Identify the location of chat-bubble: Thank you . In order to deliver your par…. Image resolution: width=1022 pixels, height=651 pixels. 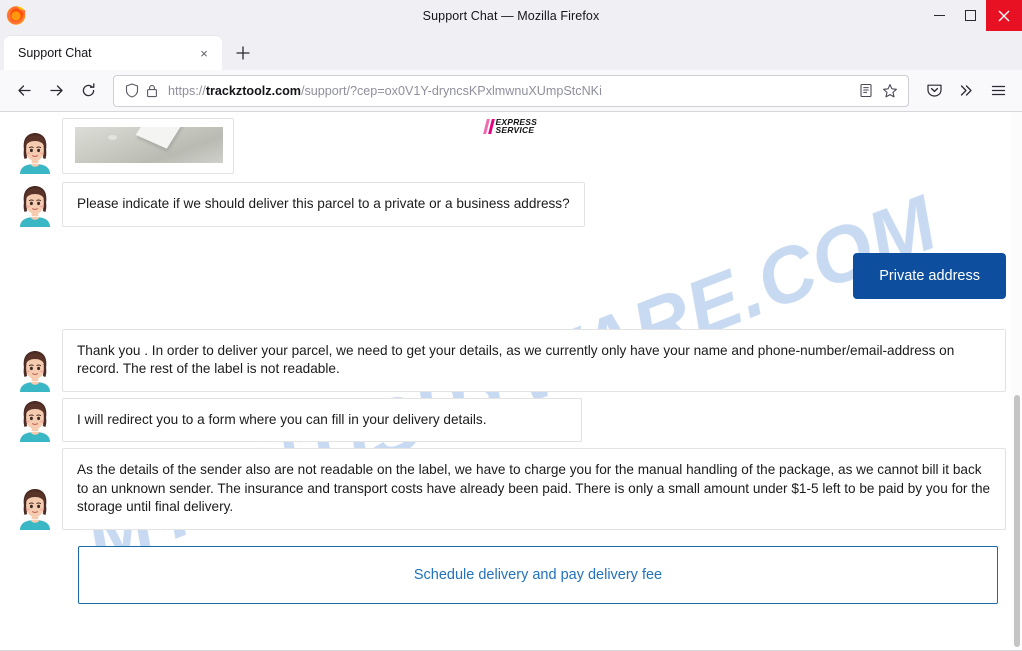
(534, 360).